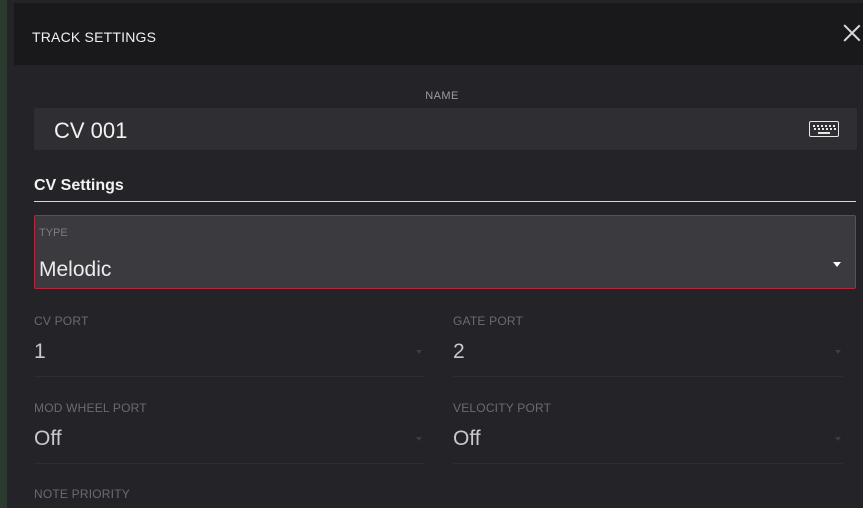 This screenshot has height=508, width=863. I want to click on section-divider, so click(445, 201).